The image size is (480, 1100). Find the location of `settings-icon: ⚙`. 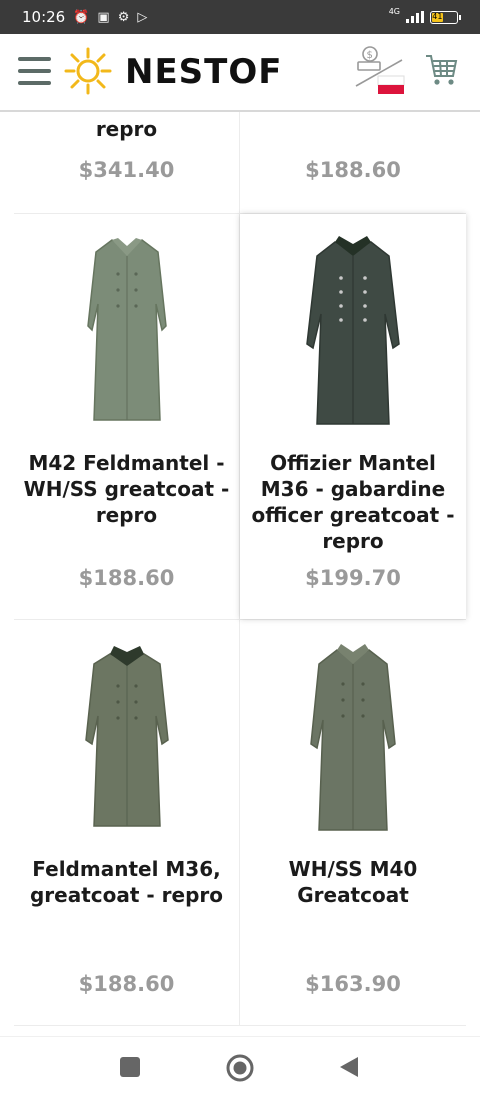

settings-icon: ⚙ is located at coordinates (123, 17).